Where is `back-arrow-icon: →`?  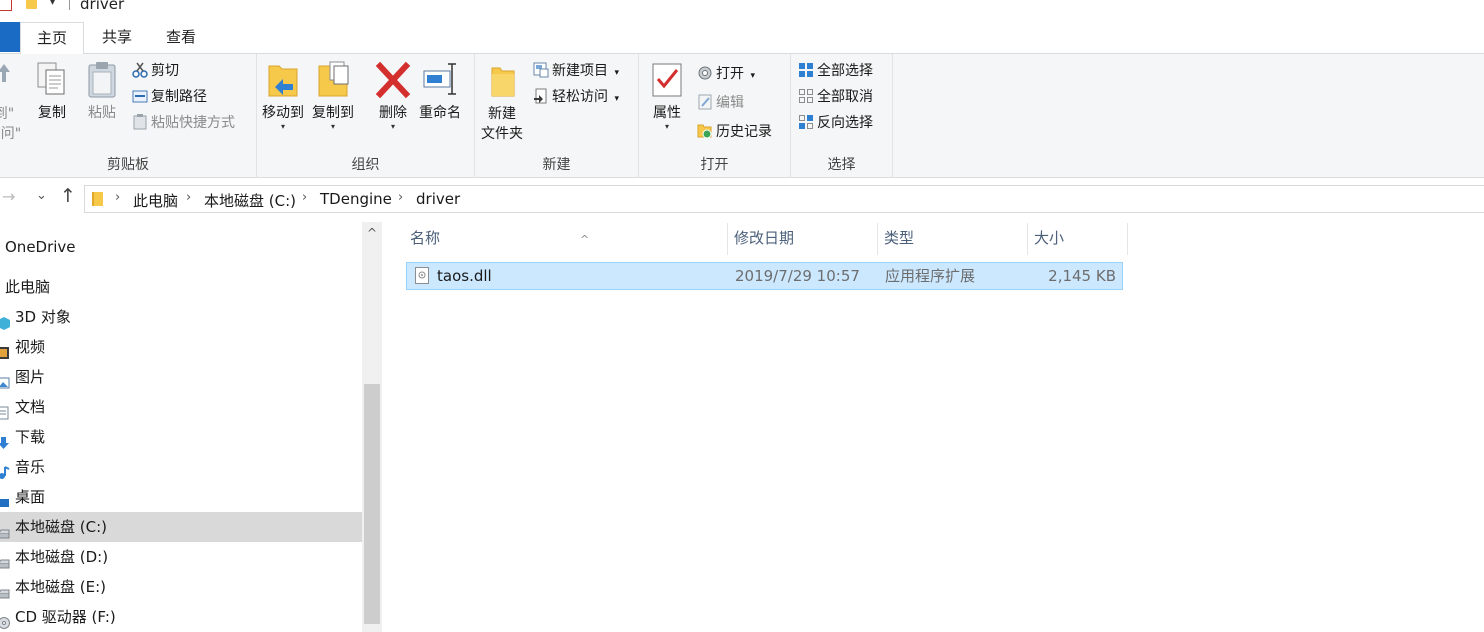
back-arrow-icon: → is located at coordinates (8, 196).